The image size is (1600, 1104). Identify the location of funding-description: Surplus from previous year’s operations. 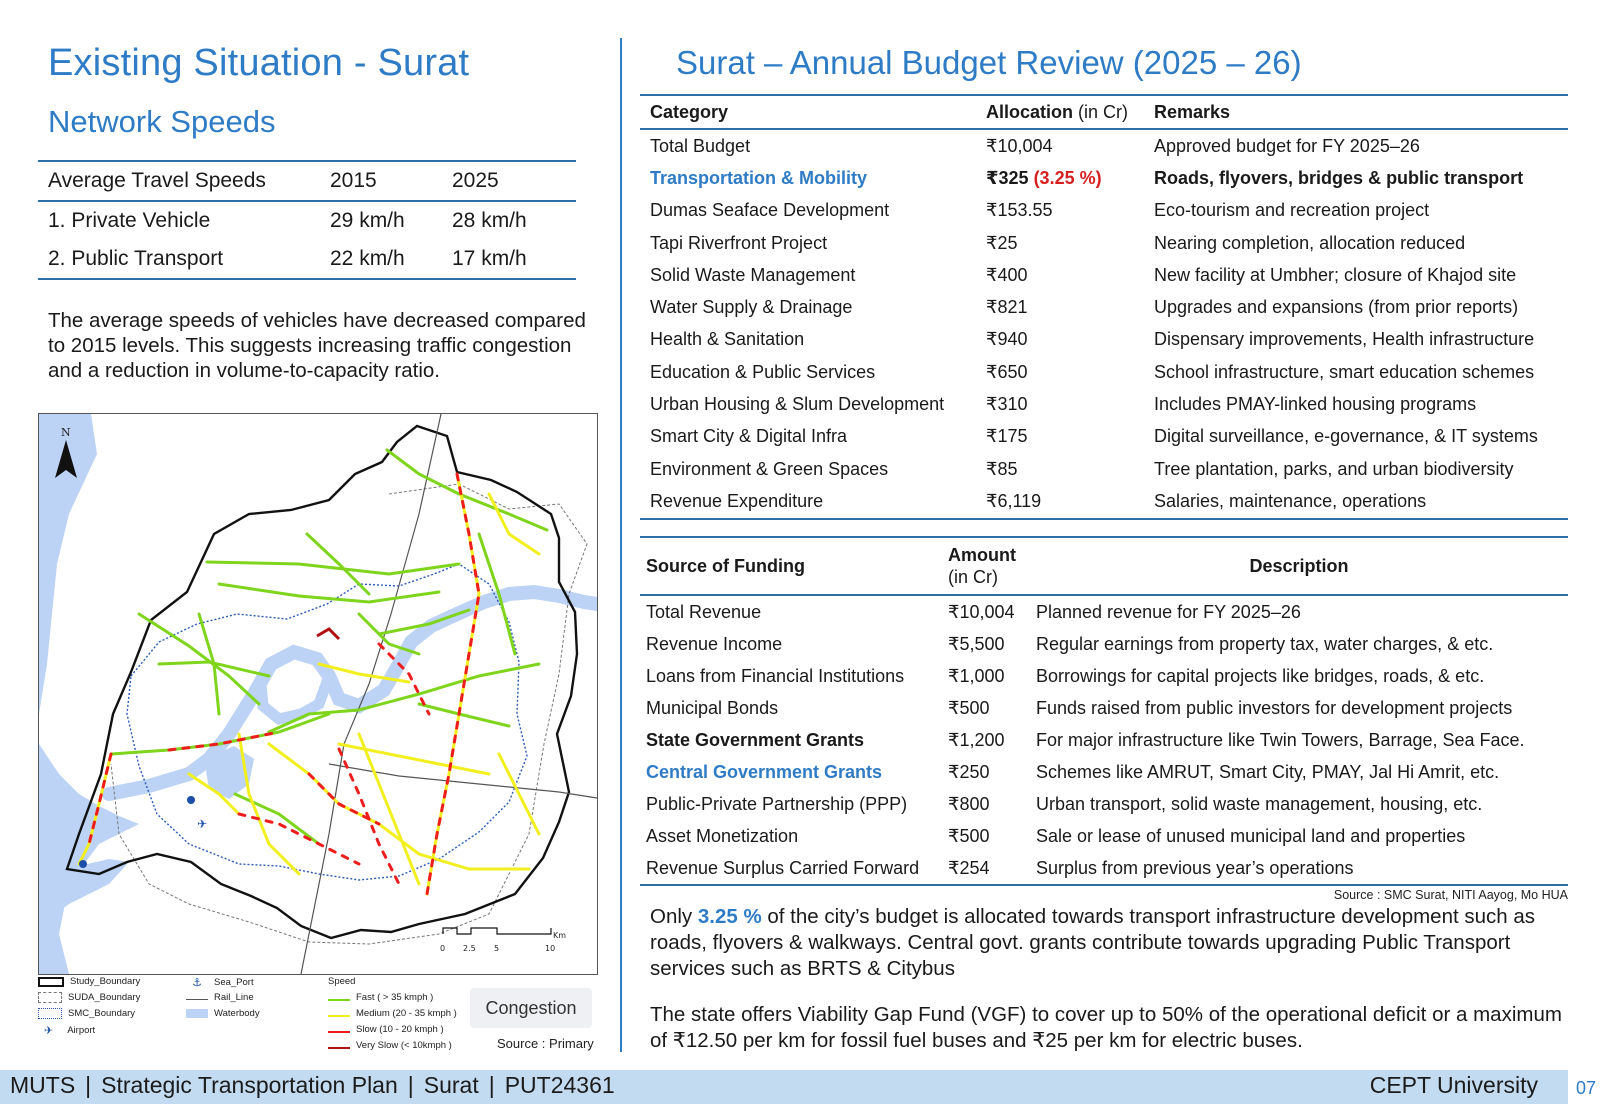
(1195, 867).